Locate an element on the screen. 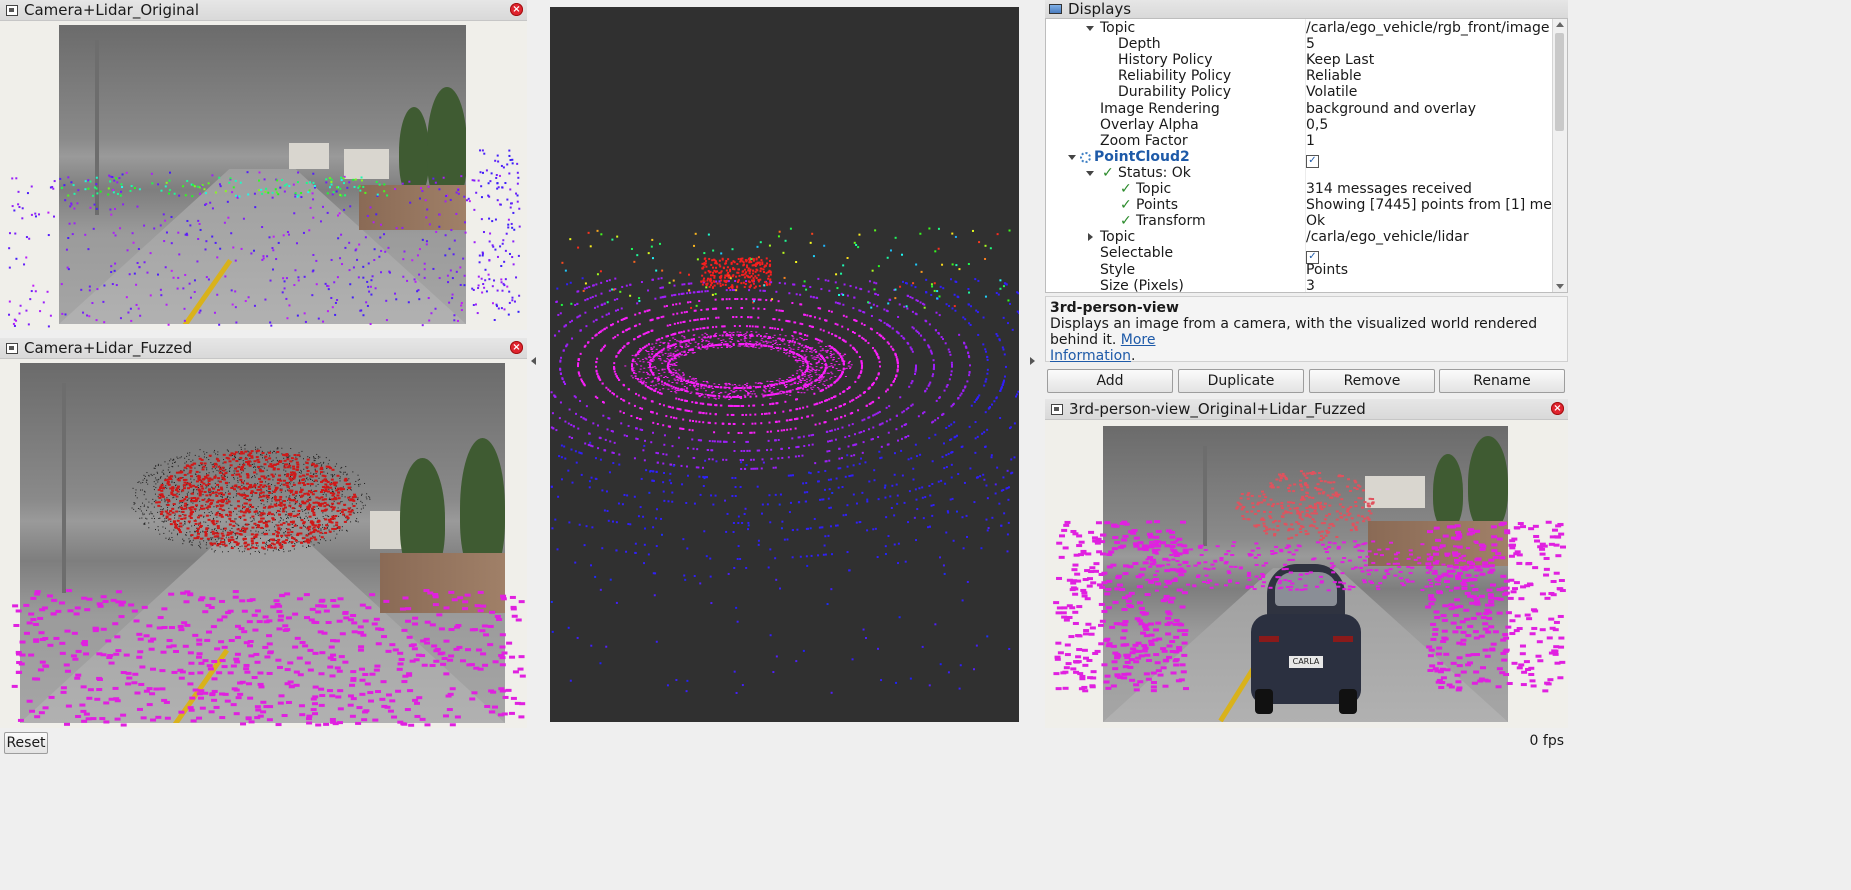 Image resolution: width=1851 pixels, height=890 pixels. panel-titlebar: Camera+Lidar_Original × is located at coordinates (263, 10).